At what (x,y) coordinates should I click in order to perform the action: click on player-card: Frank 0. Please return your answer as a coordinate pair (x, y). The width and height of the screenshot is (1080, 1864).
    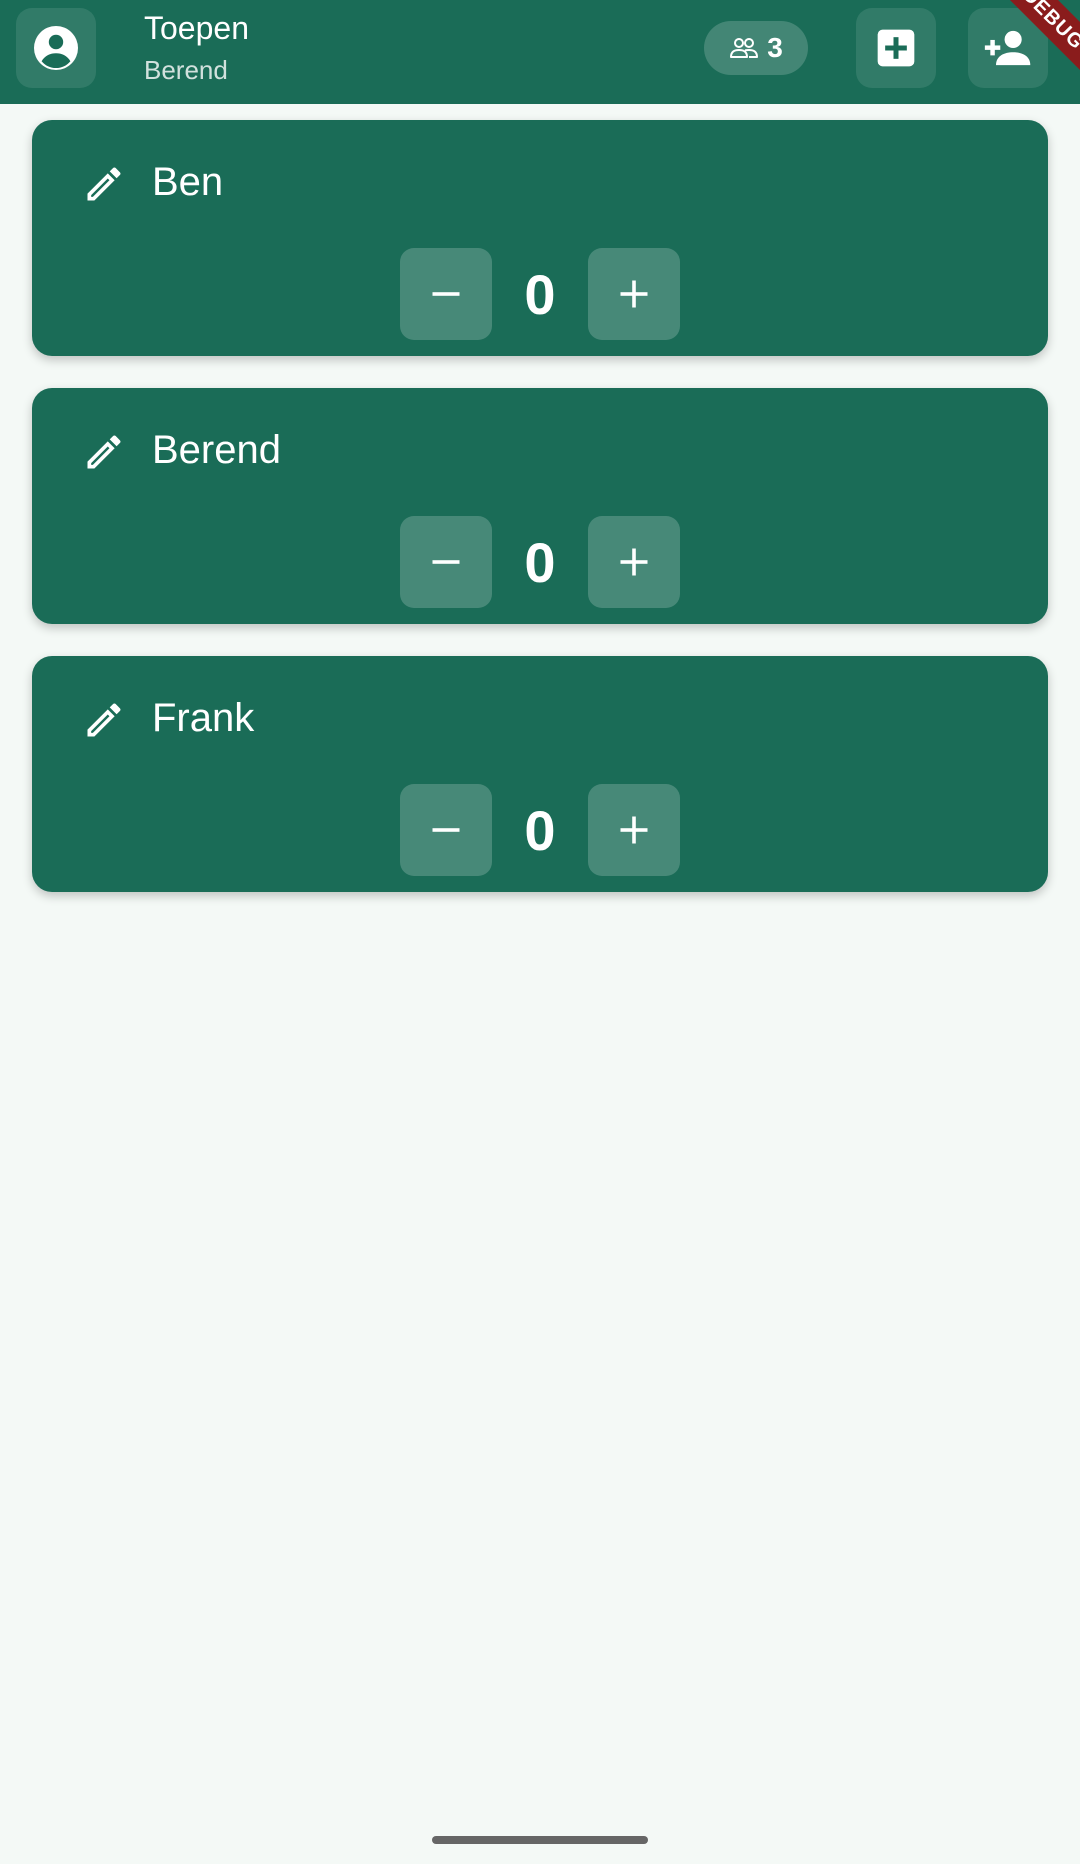
    Looking at the image, I should click on (540, 774).